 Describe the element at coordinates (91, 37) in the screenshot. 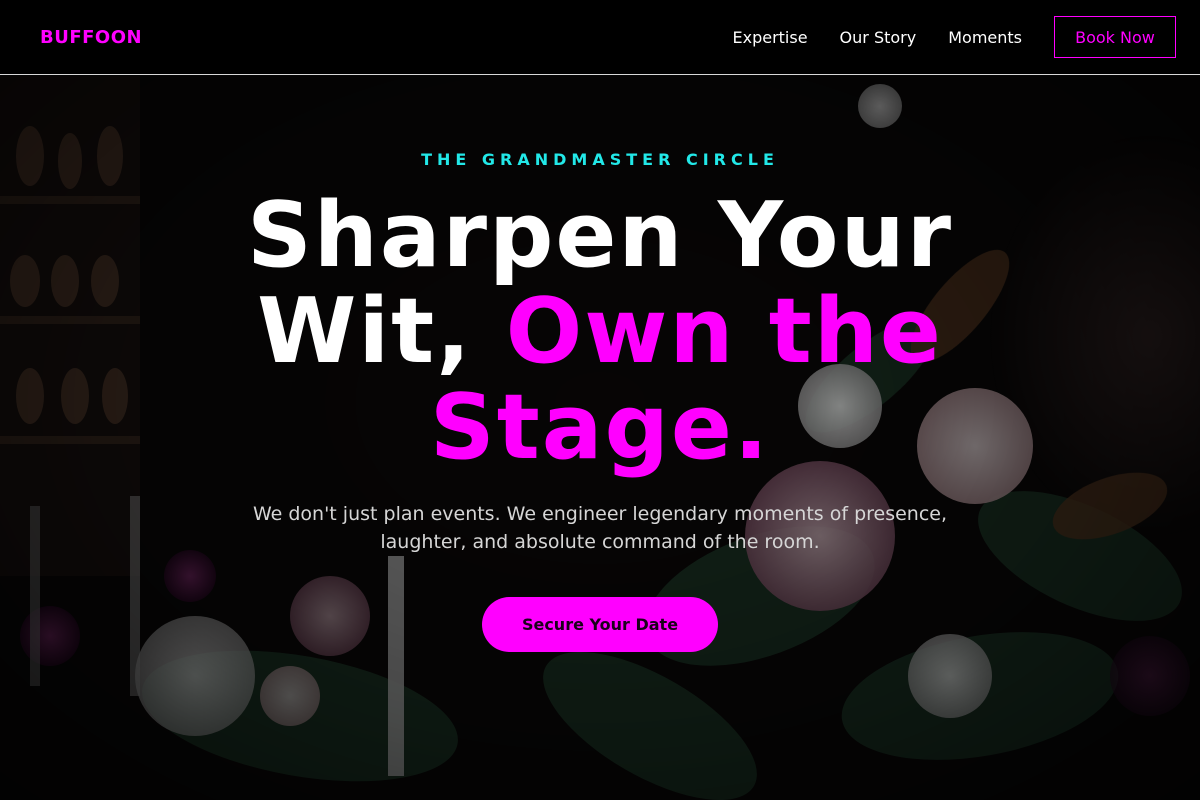

I see `brand-logo: BUFFOON` at that location.